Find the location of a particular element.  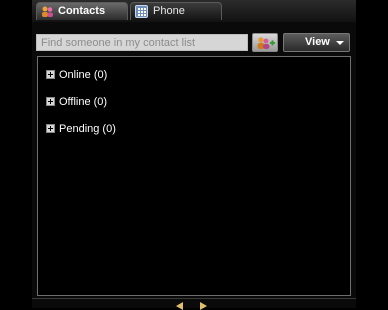

tab-contacts-label: Contacts is located at coordinates (82, 11).